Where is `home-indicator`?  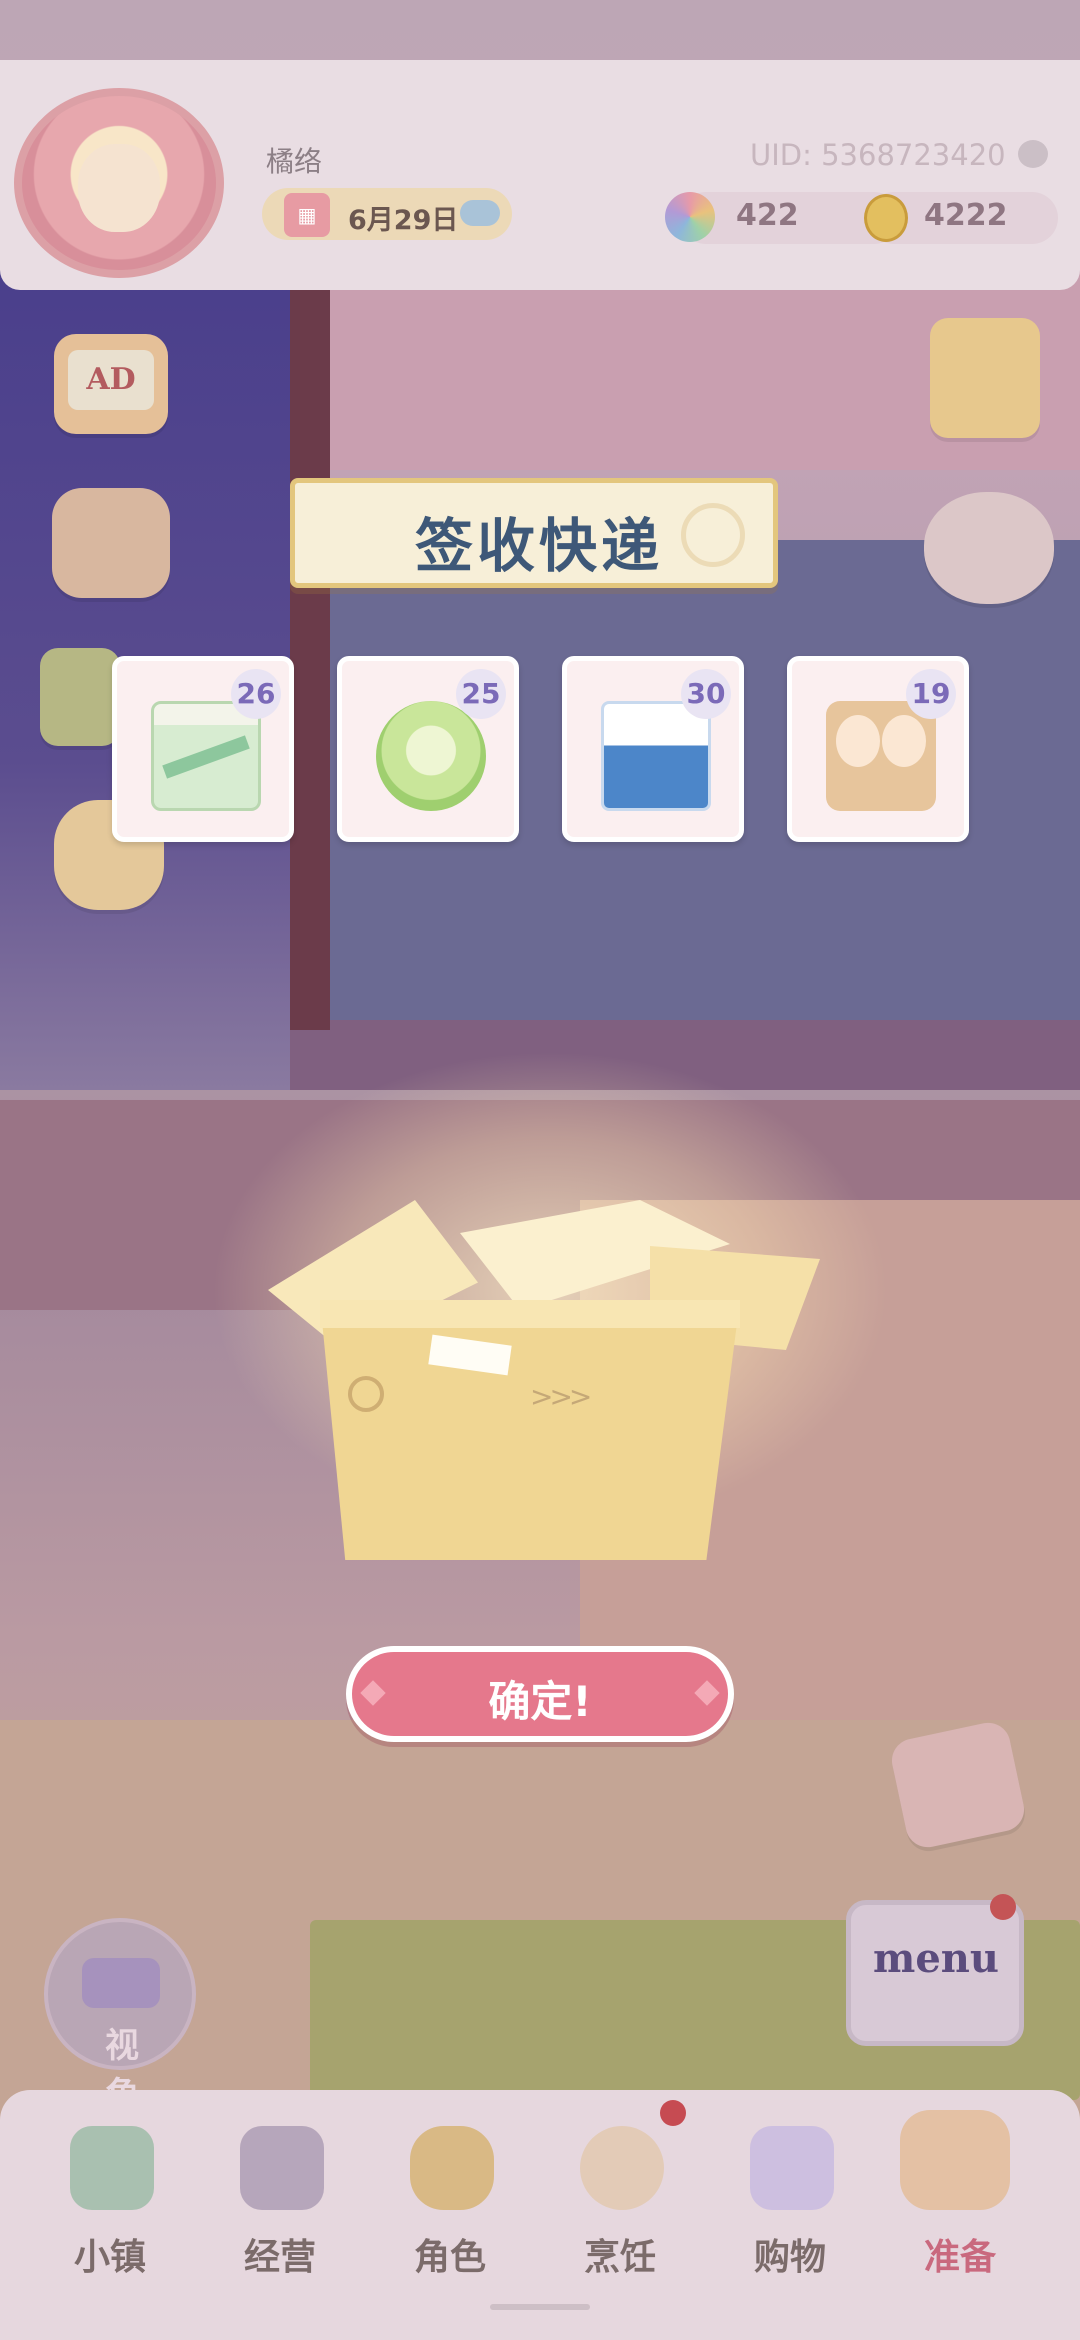 home-indicator is located at coordinates (540, 2307).